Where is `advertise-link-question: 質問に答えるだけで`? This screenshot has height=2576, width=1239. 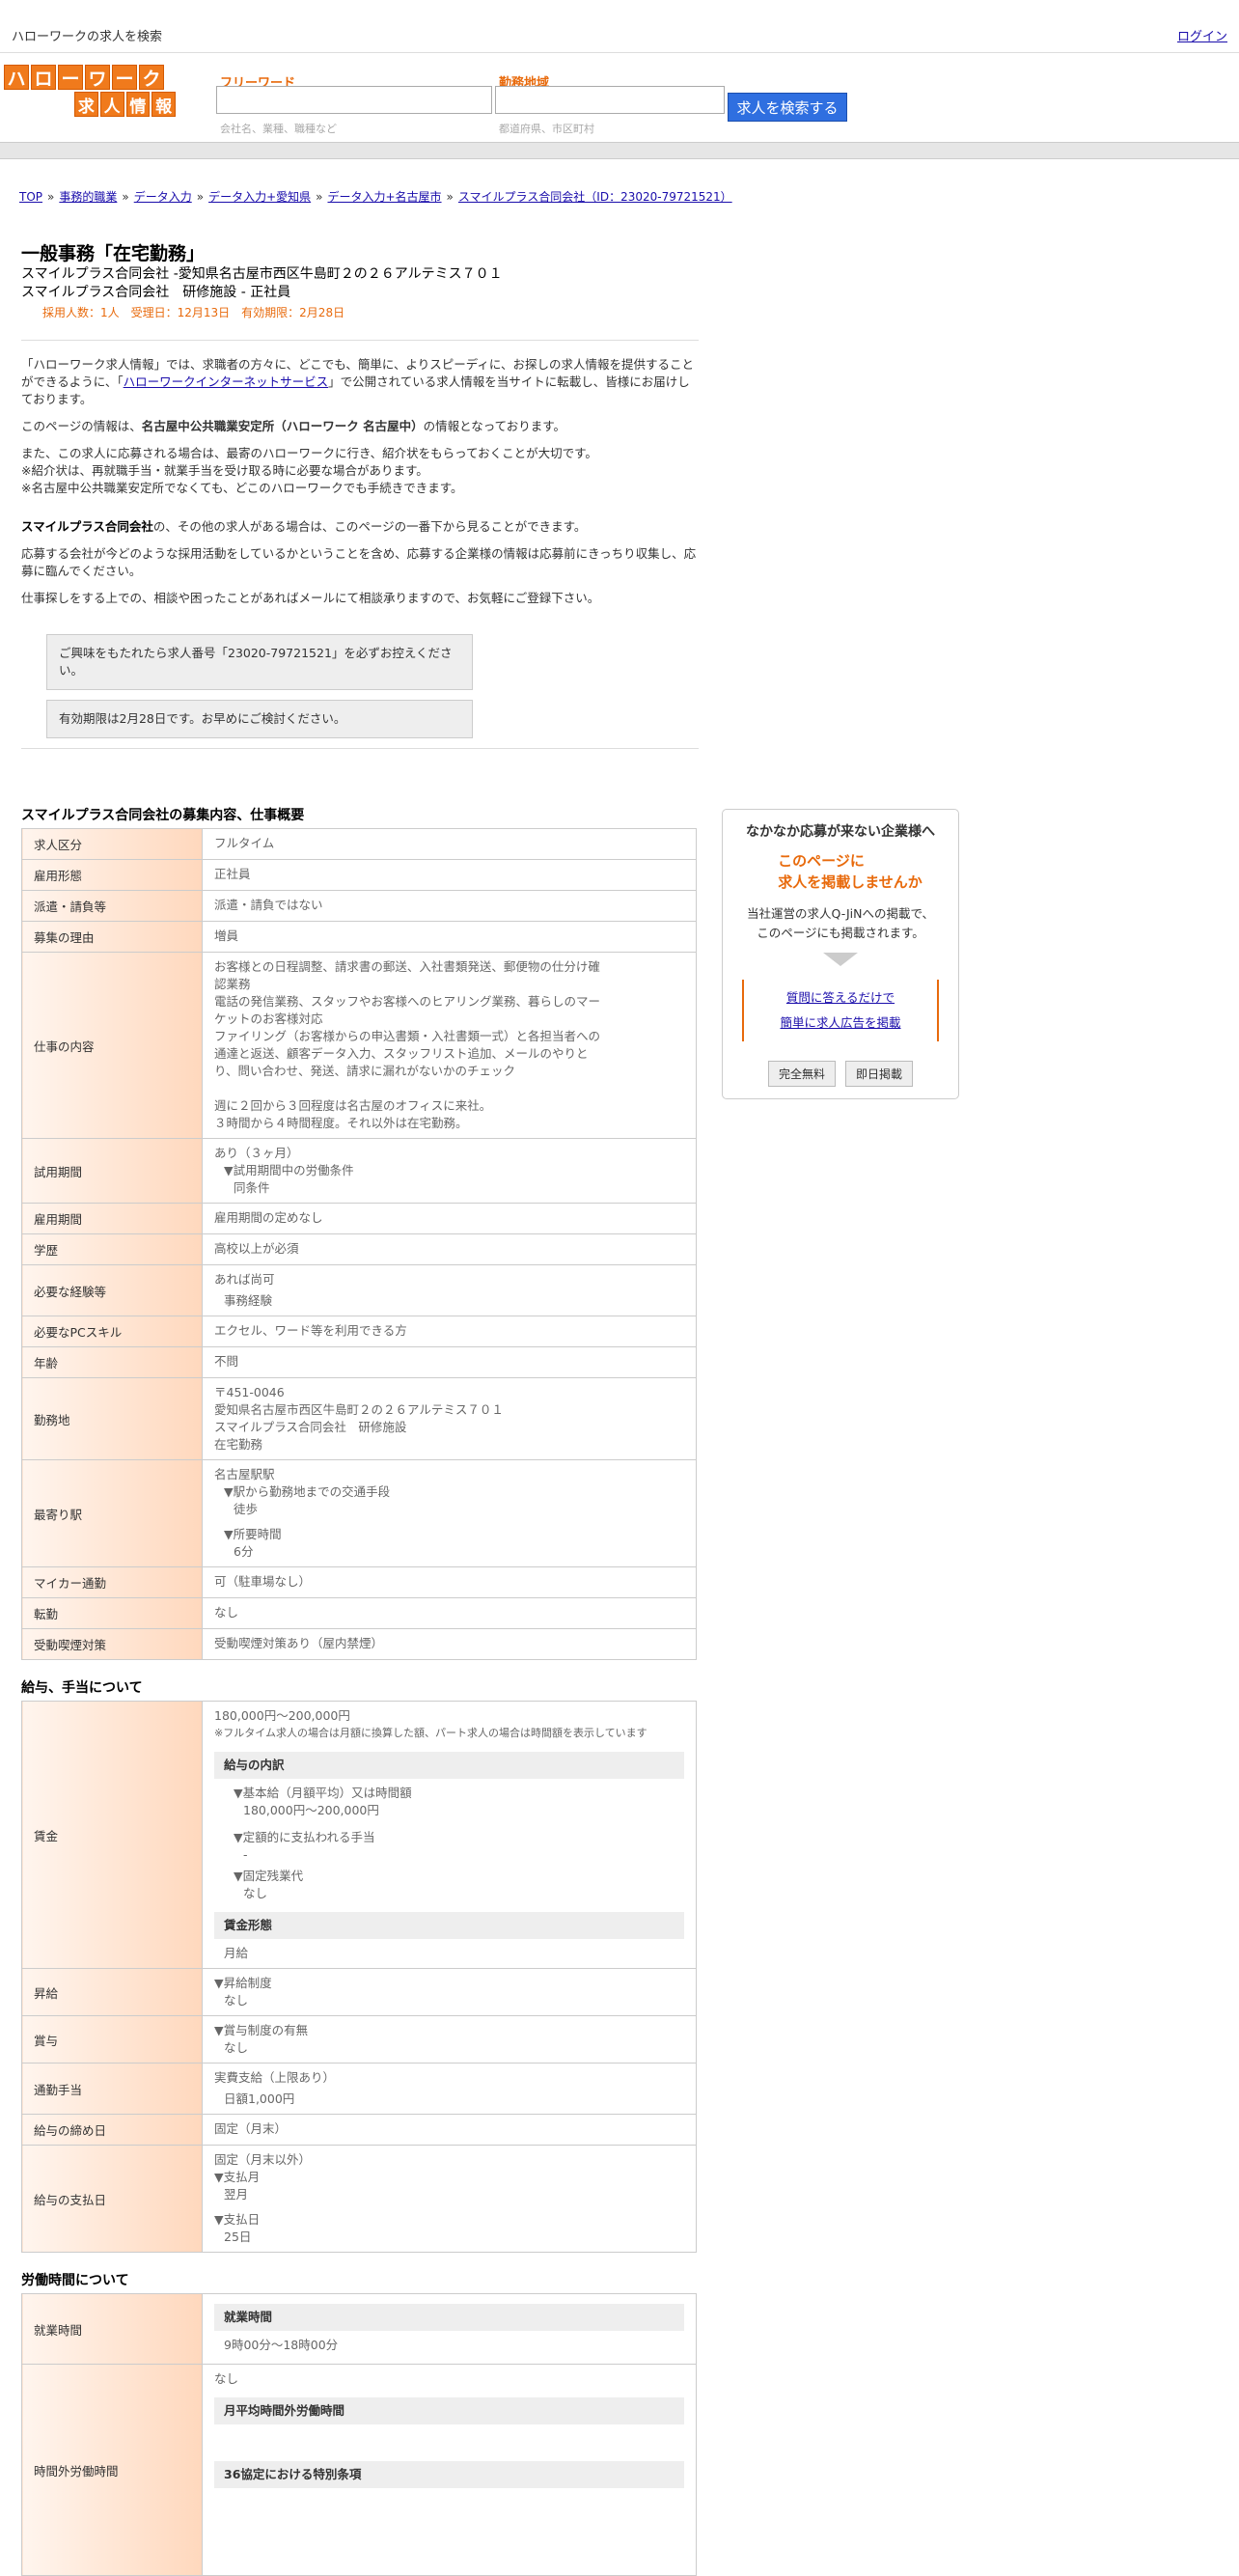 advertise-link-question: 質問に答えるだけで is located at coordinates (840, 997).